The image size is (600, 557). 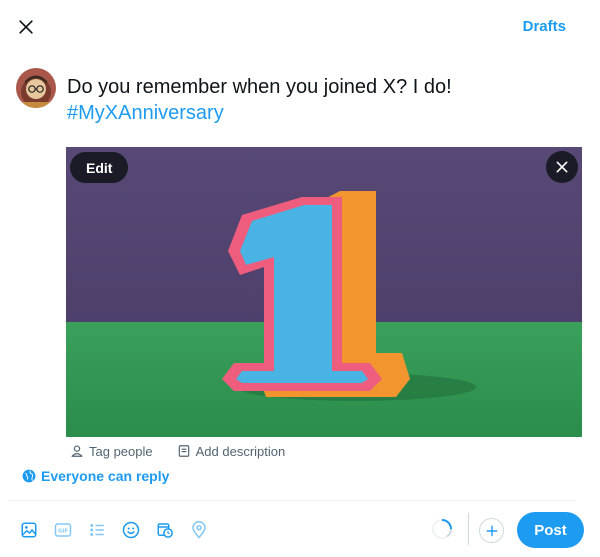 What do you see at coordinates (77, 451) in the screenshot?
I see `person-icon` at bounding box center [77, 451].